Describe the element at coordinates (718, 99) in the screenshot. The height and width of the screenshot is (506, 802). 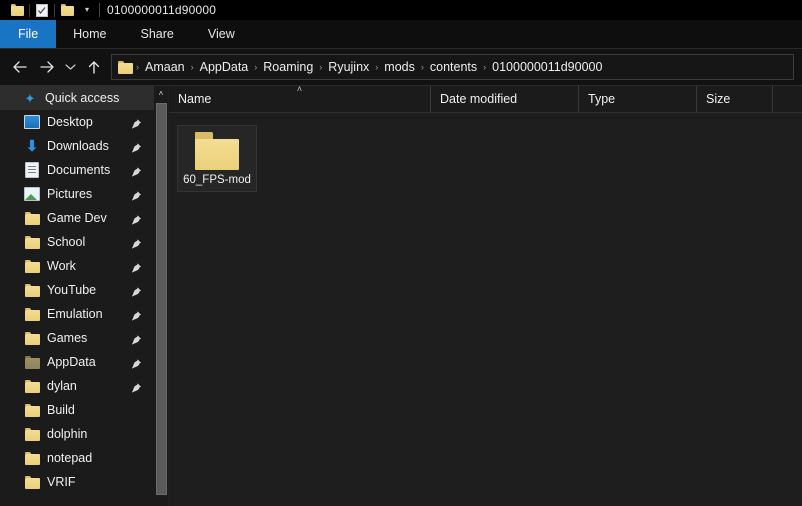
I see `column-header-label: Size` at that location.